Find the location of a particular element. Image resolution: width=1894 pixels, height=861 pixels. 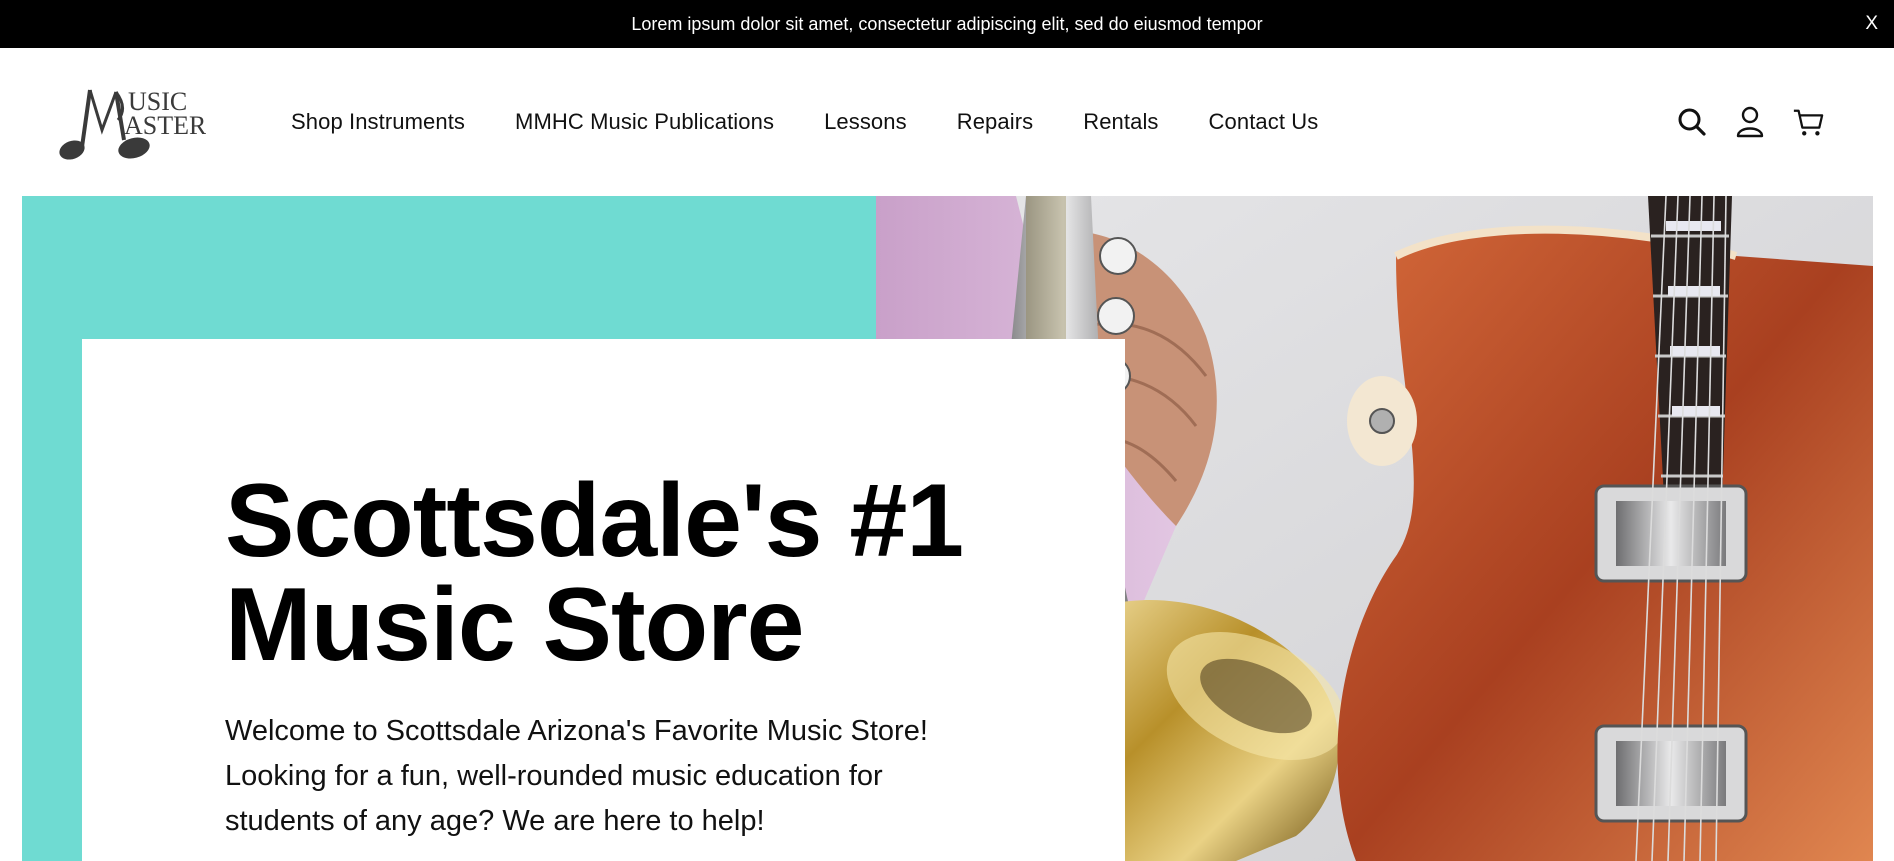

close-announcement-button: X is located at coordinates (1871, 24).